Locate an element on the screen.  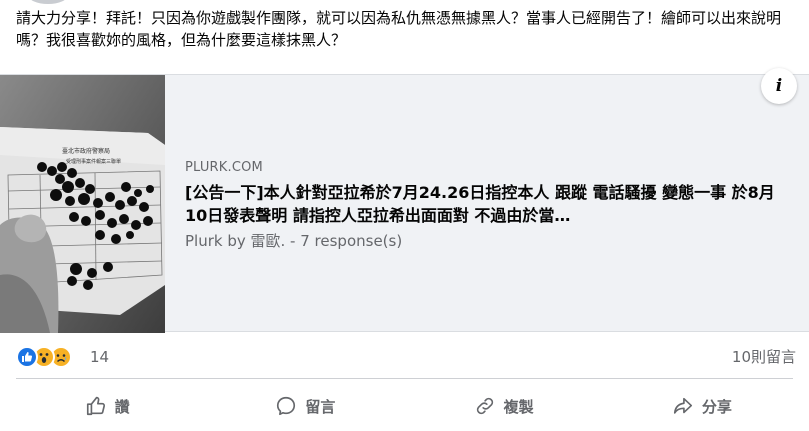
share-arrow-icon is located at coordinates (683, 406).